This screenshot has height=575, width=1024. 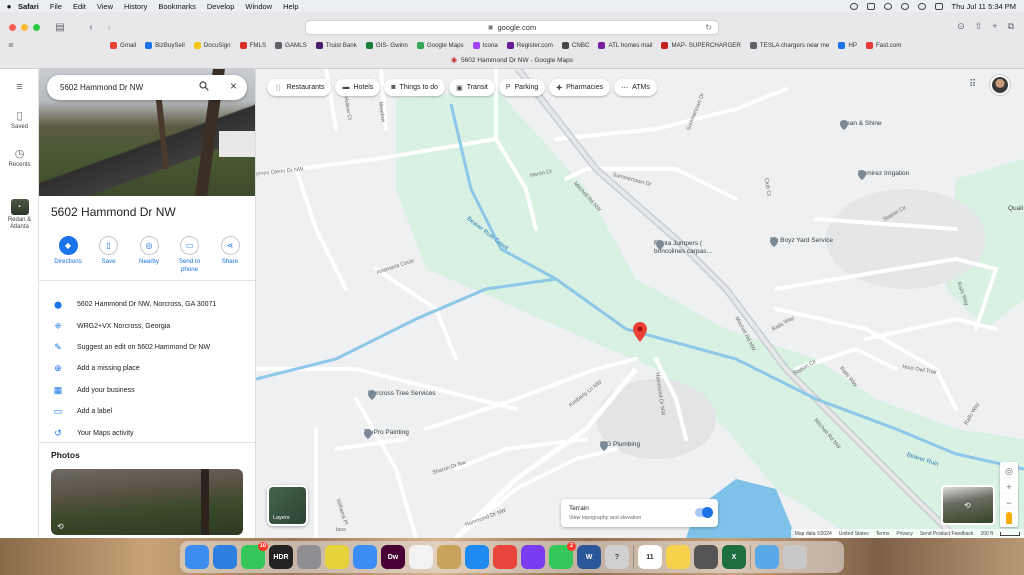 What do you see at coordinates (968, 505) in the screenshot?
I see `street-view-thumbnail: ⟲` at bounding box center [968, 505].